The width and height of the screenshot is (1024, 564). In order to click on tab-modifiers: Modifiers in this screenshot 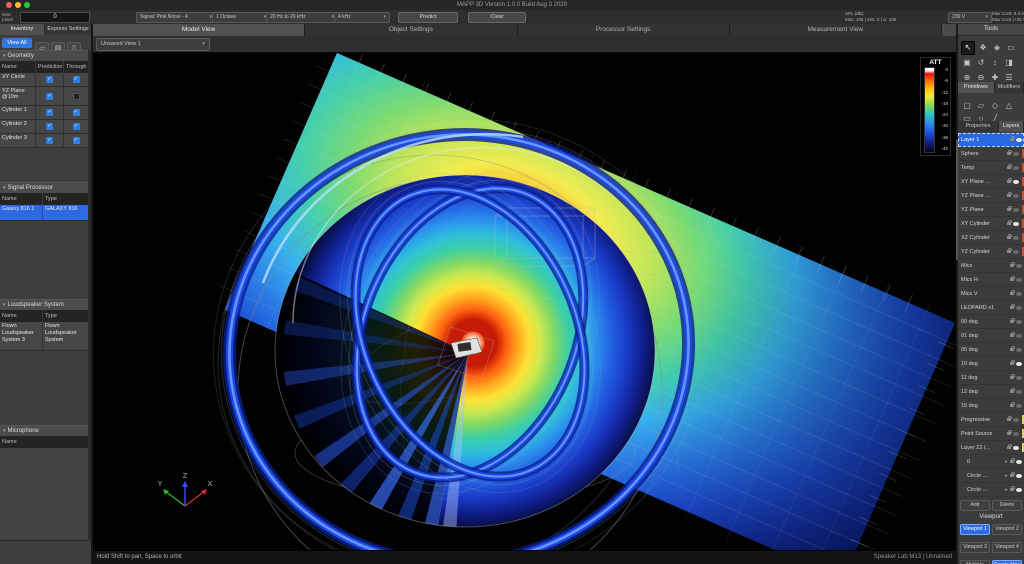, I will do `click(1009, 87)`.